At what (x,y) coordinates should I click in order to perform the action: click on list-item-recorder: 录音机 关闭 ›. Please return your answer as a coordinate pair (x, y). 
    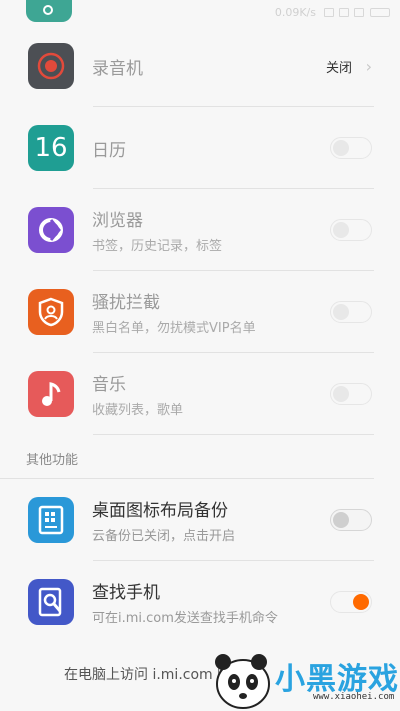
    Looking at the image, I should click on (200, 66).